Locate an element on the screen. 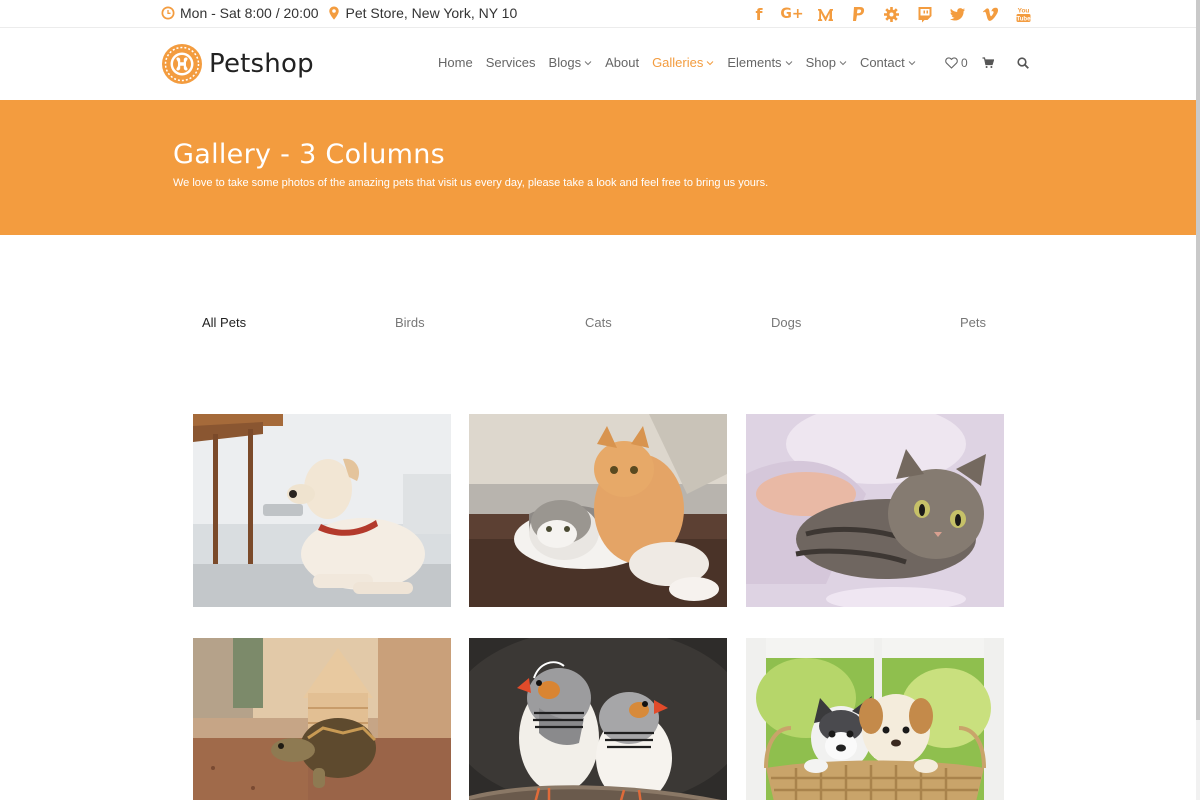 This screenshot has height=800, width=1200. hours-text: Mon - Sat 8:00 / 20:00 is located at coordinates (249, 13).